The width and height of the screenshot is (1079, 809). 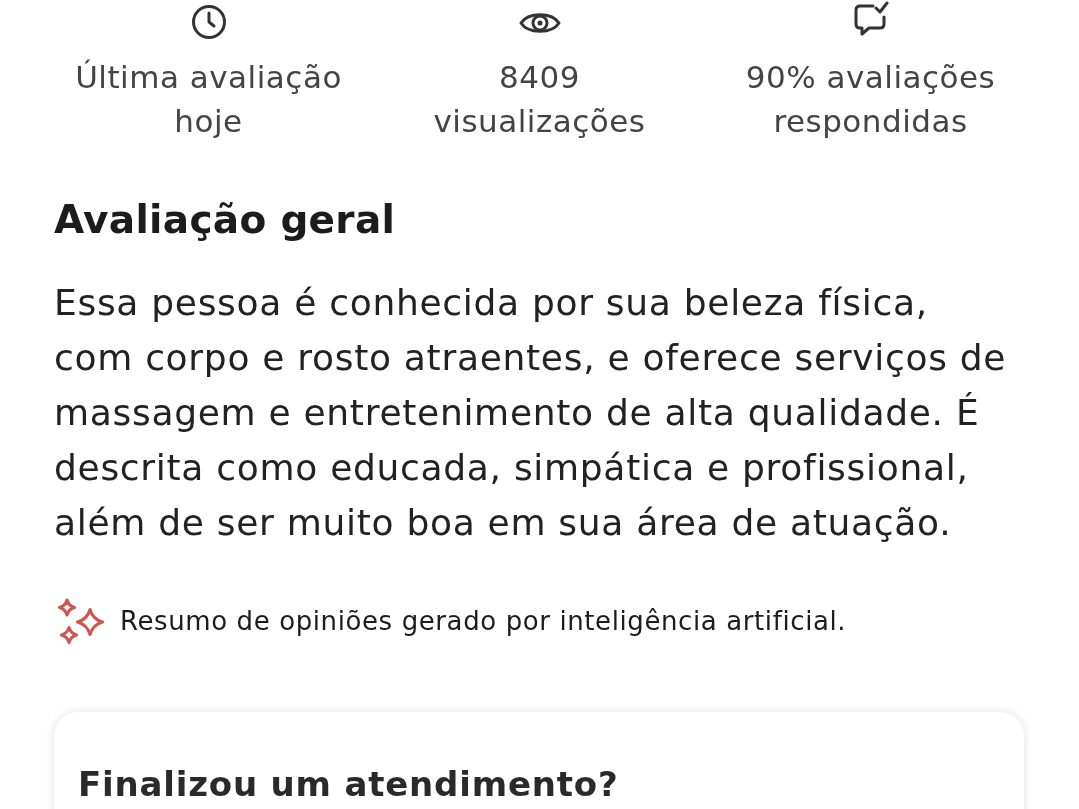 What do you see at coordinates (225, 220) in the screenshot?
I see `section-title: Avaliação geral` at bounding box center [225, 220].